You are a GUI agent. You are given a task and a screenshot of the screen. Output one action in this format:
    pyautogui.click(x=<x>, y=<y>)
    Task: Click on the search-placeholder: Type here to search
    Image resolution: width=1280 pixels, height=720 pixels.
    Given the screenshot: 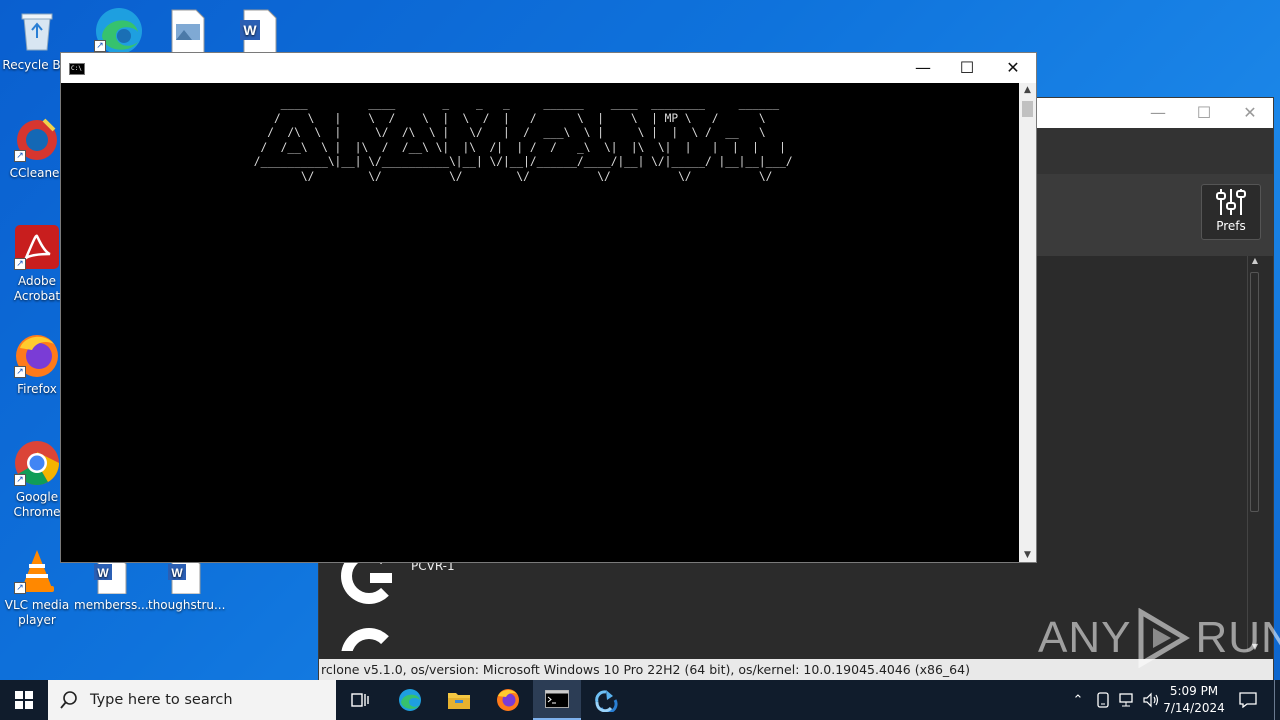 What is the action you would take?
    pyautogui.click(x=161, y=700)
    